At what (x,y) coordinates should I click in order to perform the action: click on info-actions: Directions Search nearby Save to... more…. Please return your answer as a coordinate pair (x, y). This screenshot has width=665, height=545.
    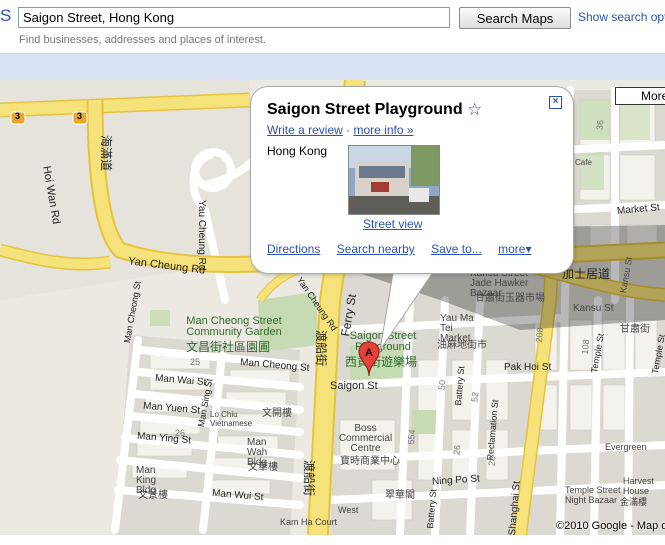
    Looking at the image, I should click on (406, 249).